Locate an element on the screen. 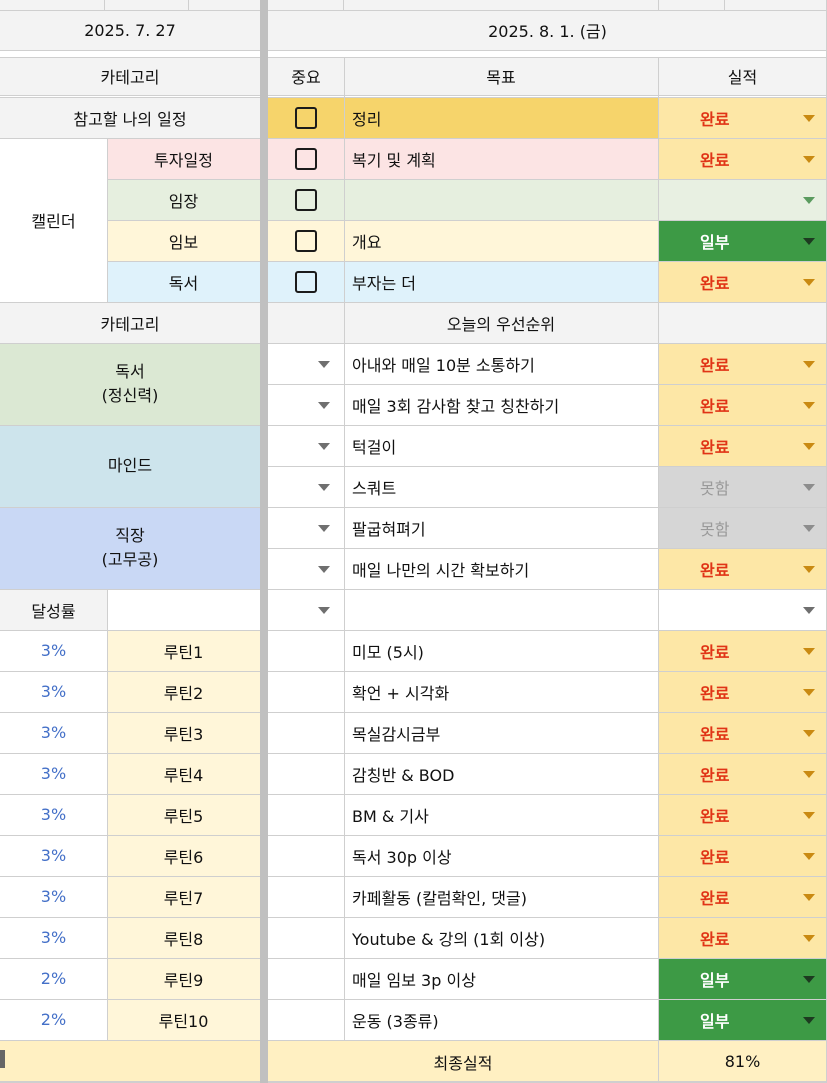  priority-group-label: 마인드 is located at coordinates (130, 465).